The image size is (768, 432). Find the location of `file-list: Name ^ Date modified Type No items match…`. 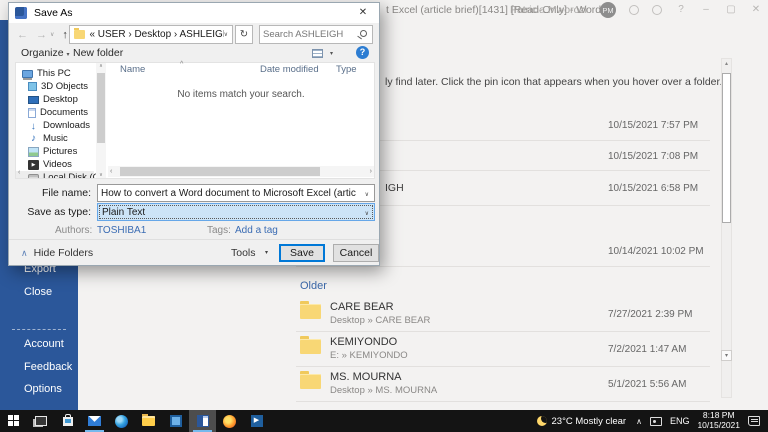

file-list: Name ^ Date modified Type No items match… is located at coordinates (241, 119).